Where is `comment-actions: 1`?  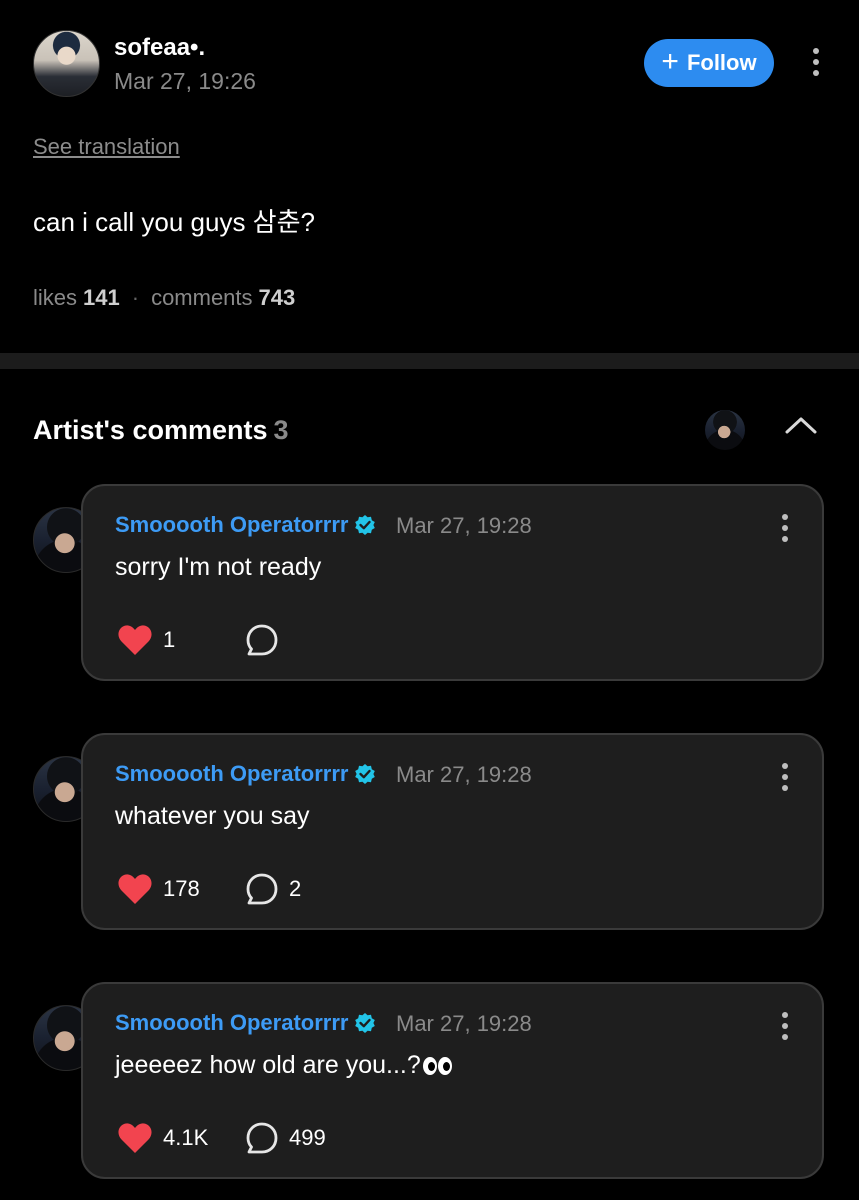
comment-actions: 1 is located at coordinates (203, 640).